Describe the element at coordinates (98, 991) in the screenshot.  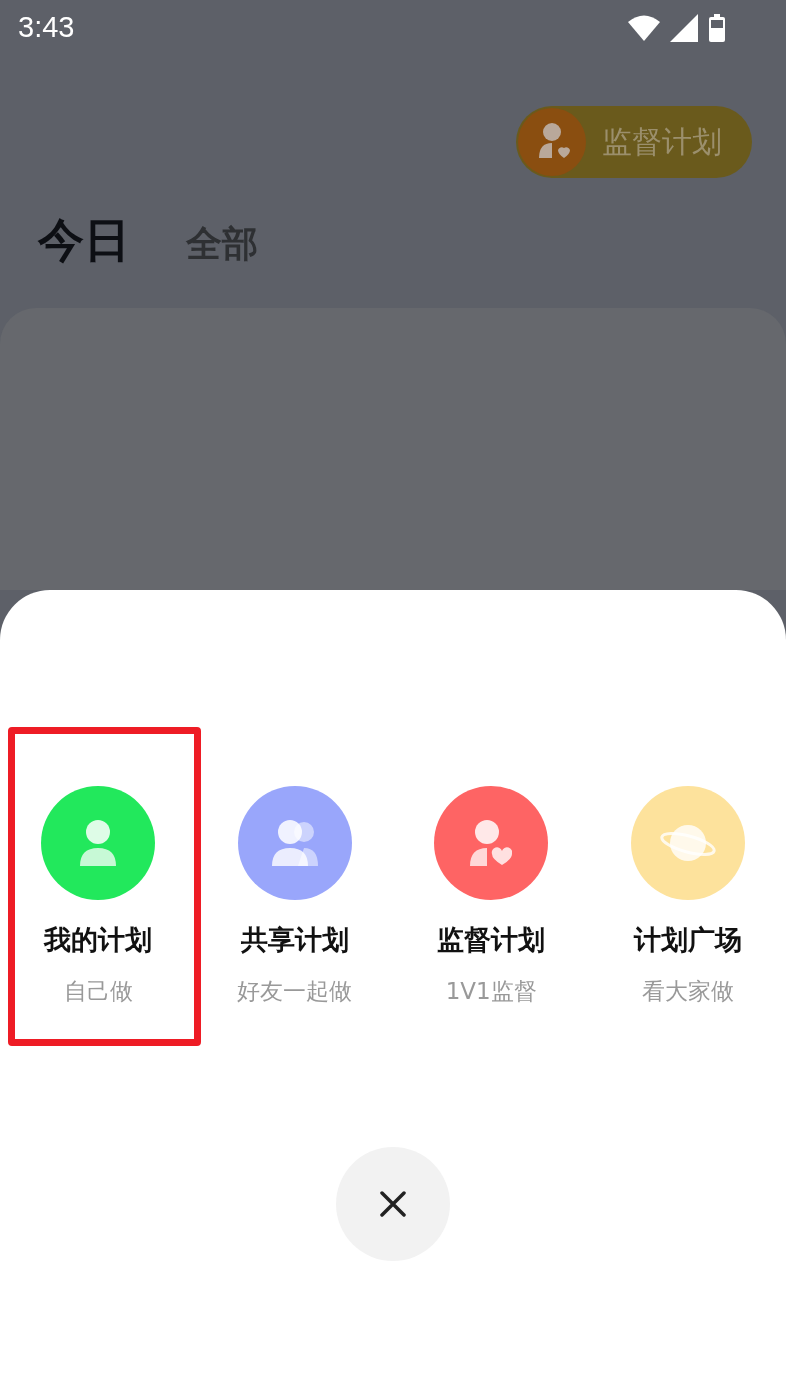
I see `option-subtitle: 自己做` at that location.